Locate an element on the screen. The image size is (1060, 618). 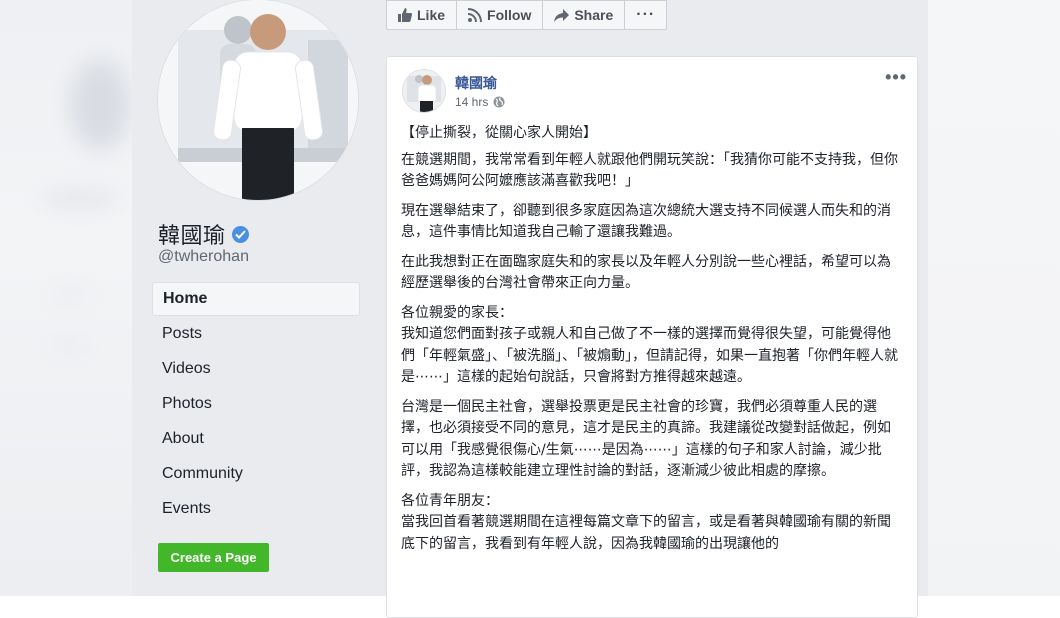
background-left is located at coordinates (66, 298).